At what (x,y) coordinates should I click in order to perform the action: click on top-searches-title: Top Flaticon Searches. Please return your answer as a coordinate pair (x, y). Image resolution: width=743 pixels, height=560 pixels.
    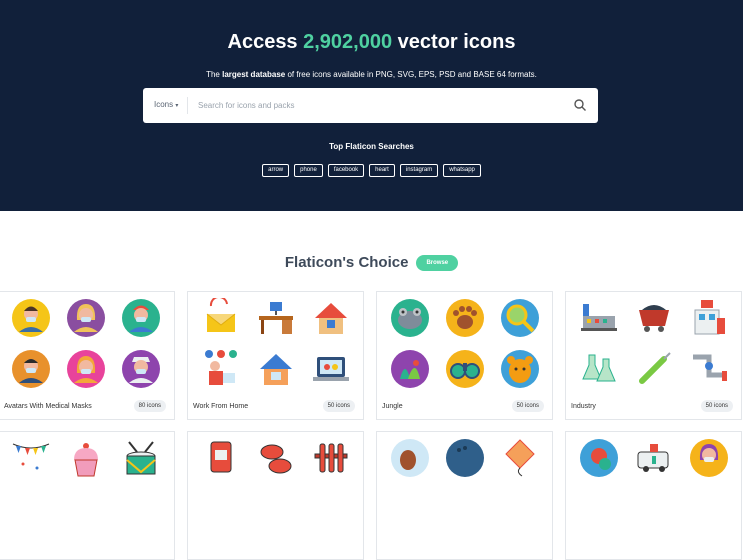
    Looking at the image, I should click on (371, 146).